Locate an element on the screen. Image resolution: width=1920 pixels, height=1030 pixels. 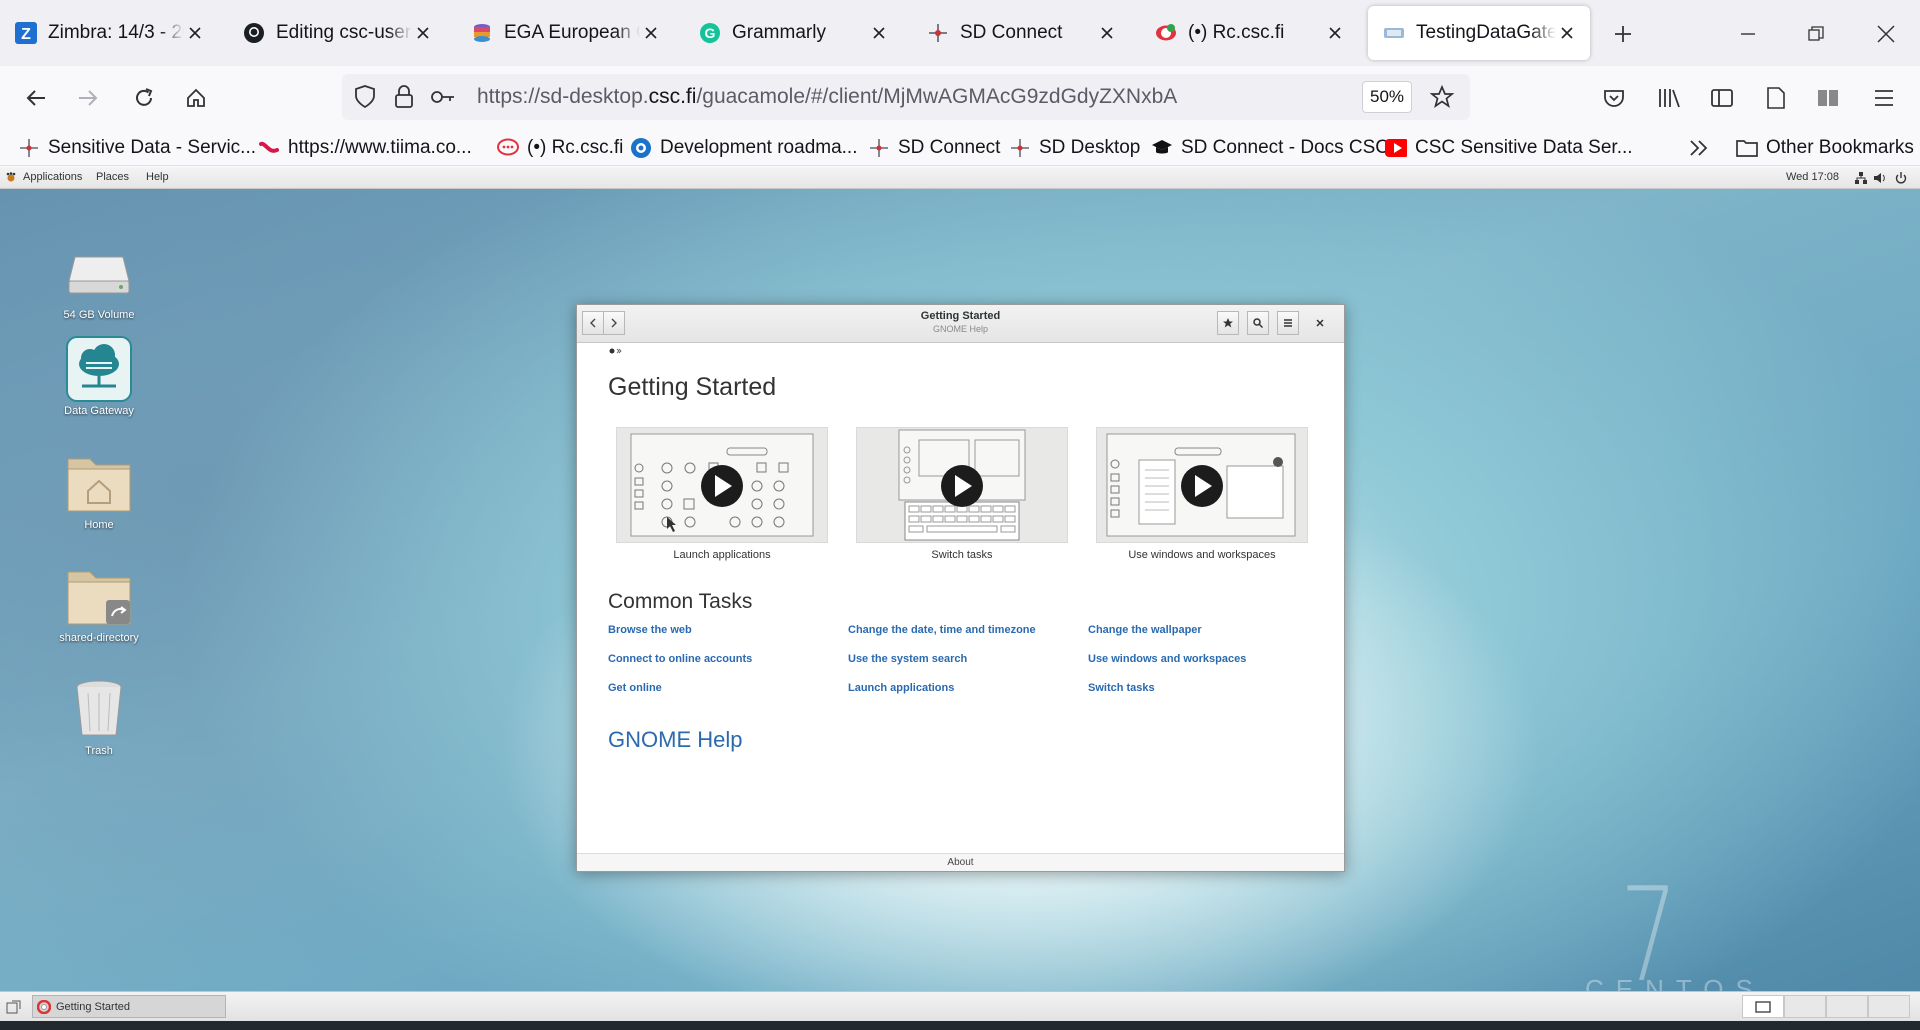
page-icon is located at coordinates (1776, 98).